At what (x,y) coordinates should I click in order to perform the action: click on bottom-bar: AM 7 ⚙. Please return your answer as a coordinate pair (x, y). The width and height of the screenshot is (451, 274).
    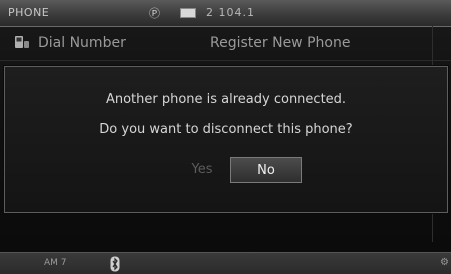
    Looking at the image, I should click on (225, 263).